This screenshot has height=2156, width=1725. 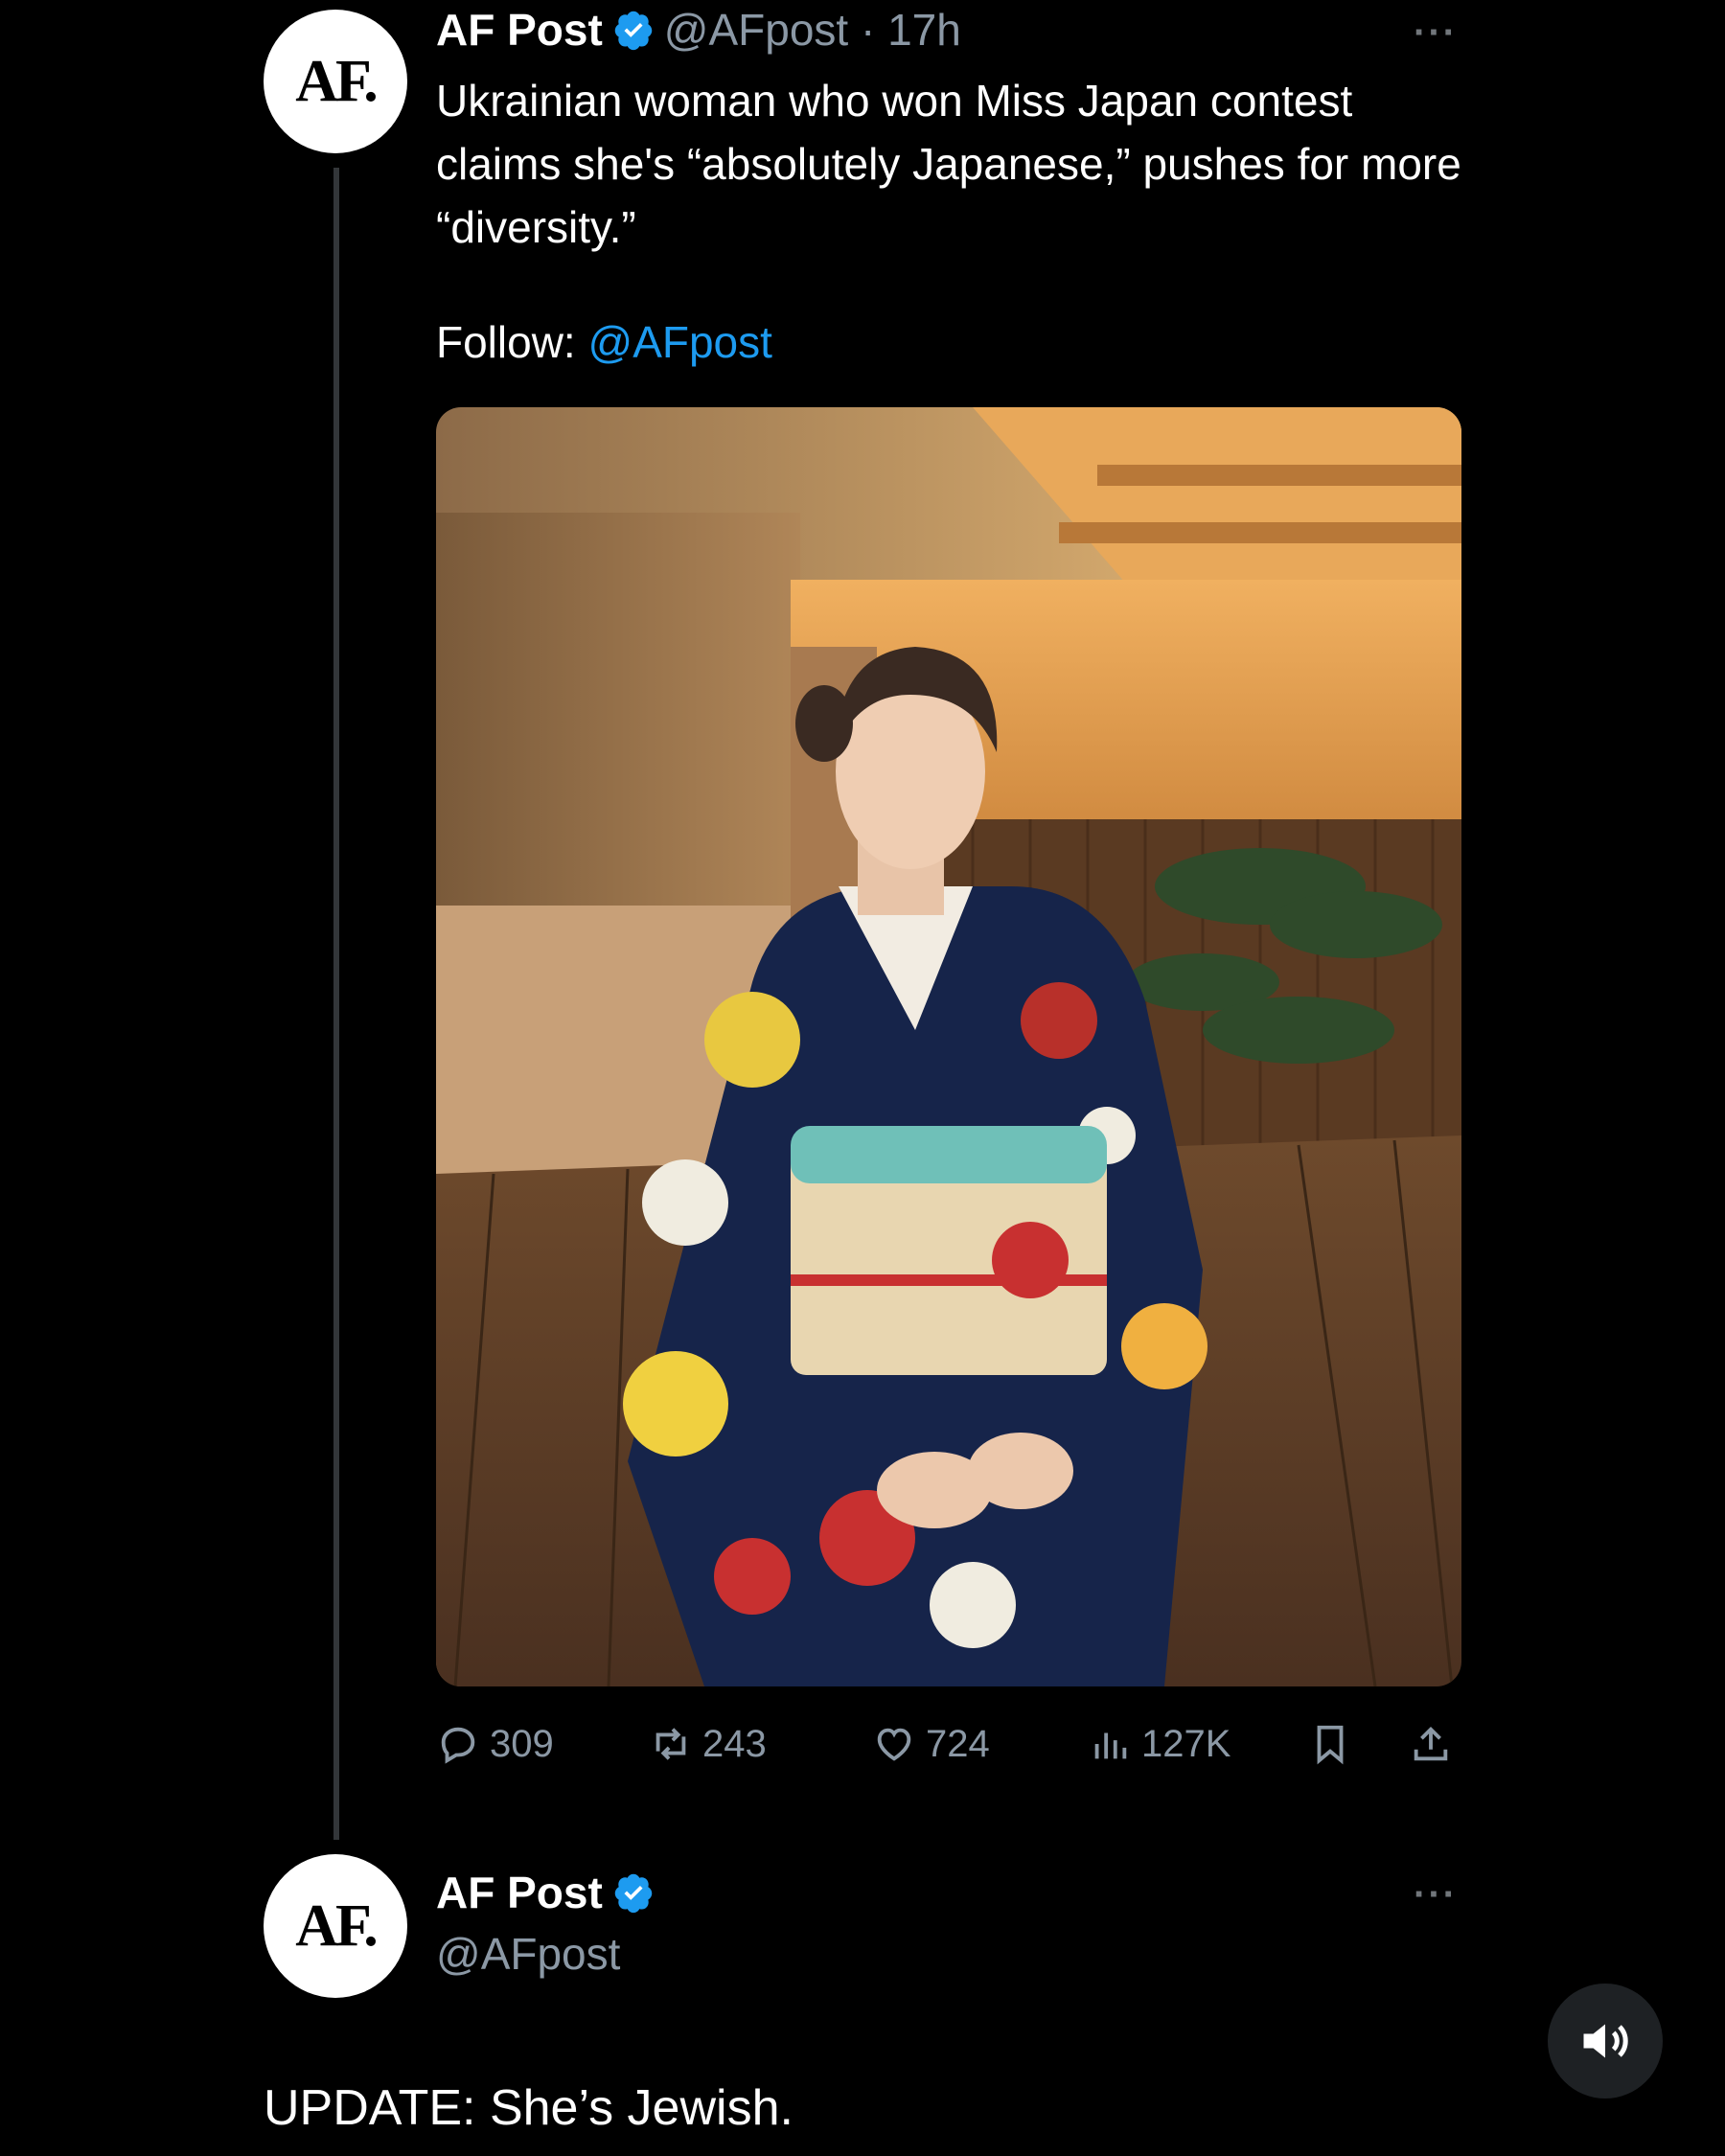 I want to click on repost-button: 243, so click(x=708, y=1744).